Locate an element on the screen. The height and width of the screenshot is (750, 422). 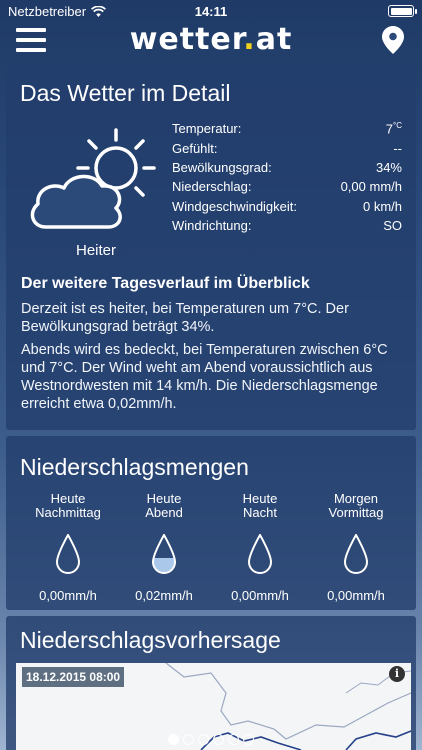
precip-column: Heute Nacht 0,00mm/h is located at coordinates (260, 547).